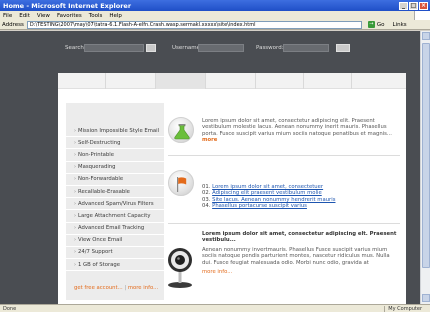  I want to click on feature-item: Large Attachment Capacity, so click(115, 216).